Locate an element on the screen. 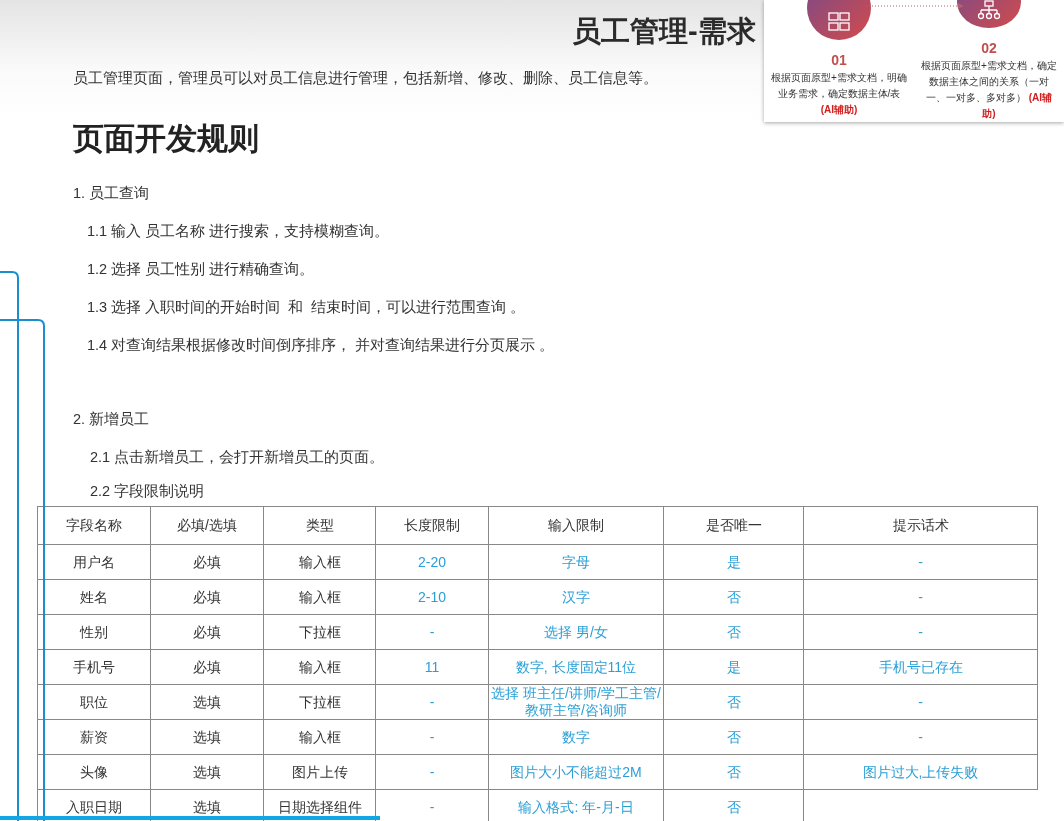  table-cell: 11 is located at coordinates (432, 667).